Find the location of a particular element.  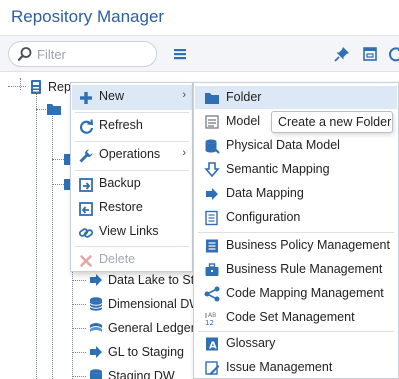

submenu-item-label: Folder is located at coordinates (244, 97).